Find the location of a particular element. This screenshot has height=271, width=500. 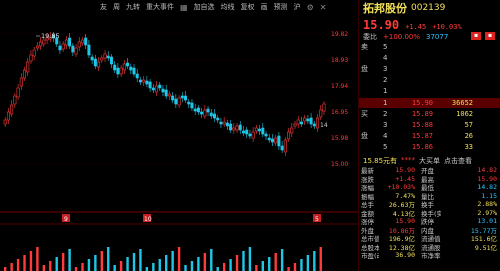

stat-value: 2.88% is located at coordinates (487, 204).